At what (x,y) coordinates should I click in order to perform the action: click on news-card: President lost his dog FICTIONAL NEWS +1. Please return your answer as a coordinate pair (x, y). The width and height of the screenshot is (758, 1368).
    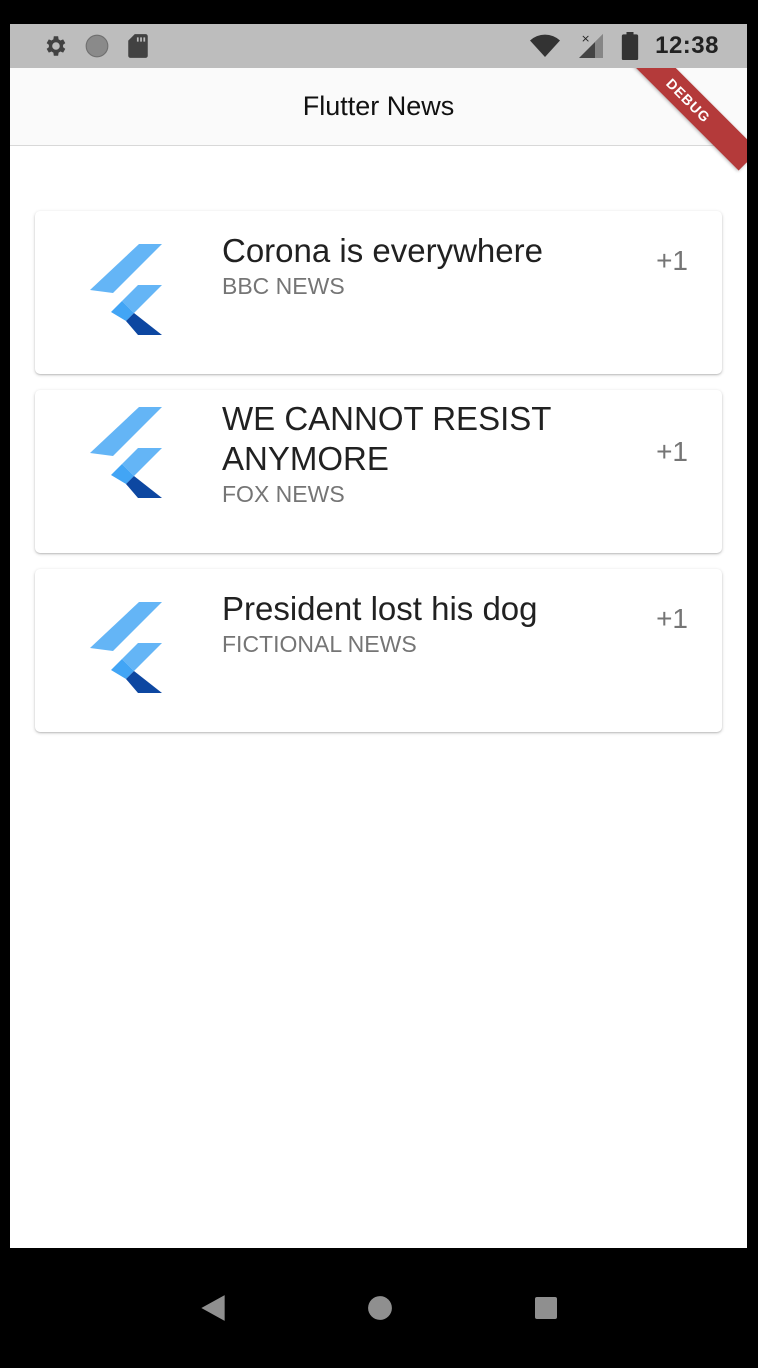
    Looking at the image, I should click on (378, 650).